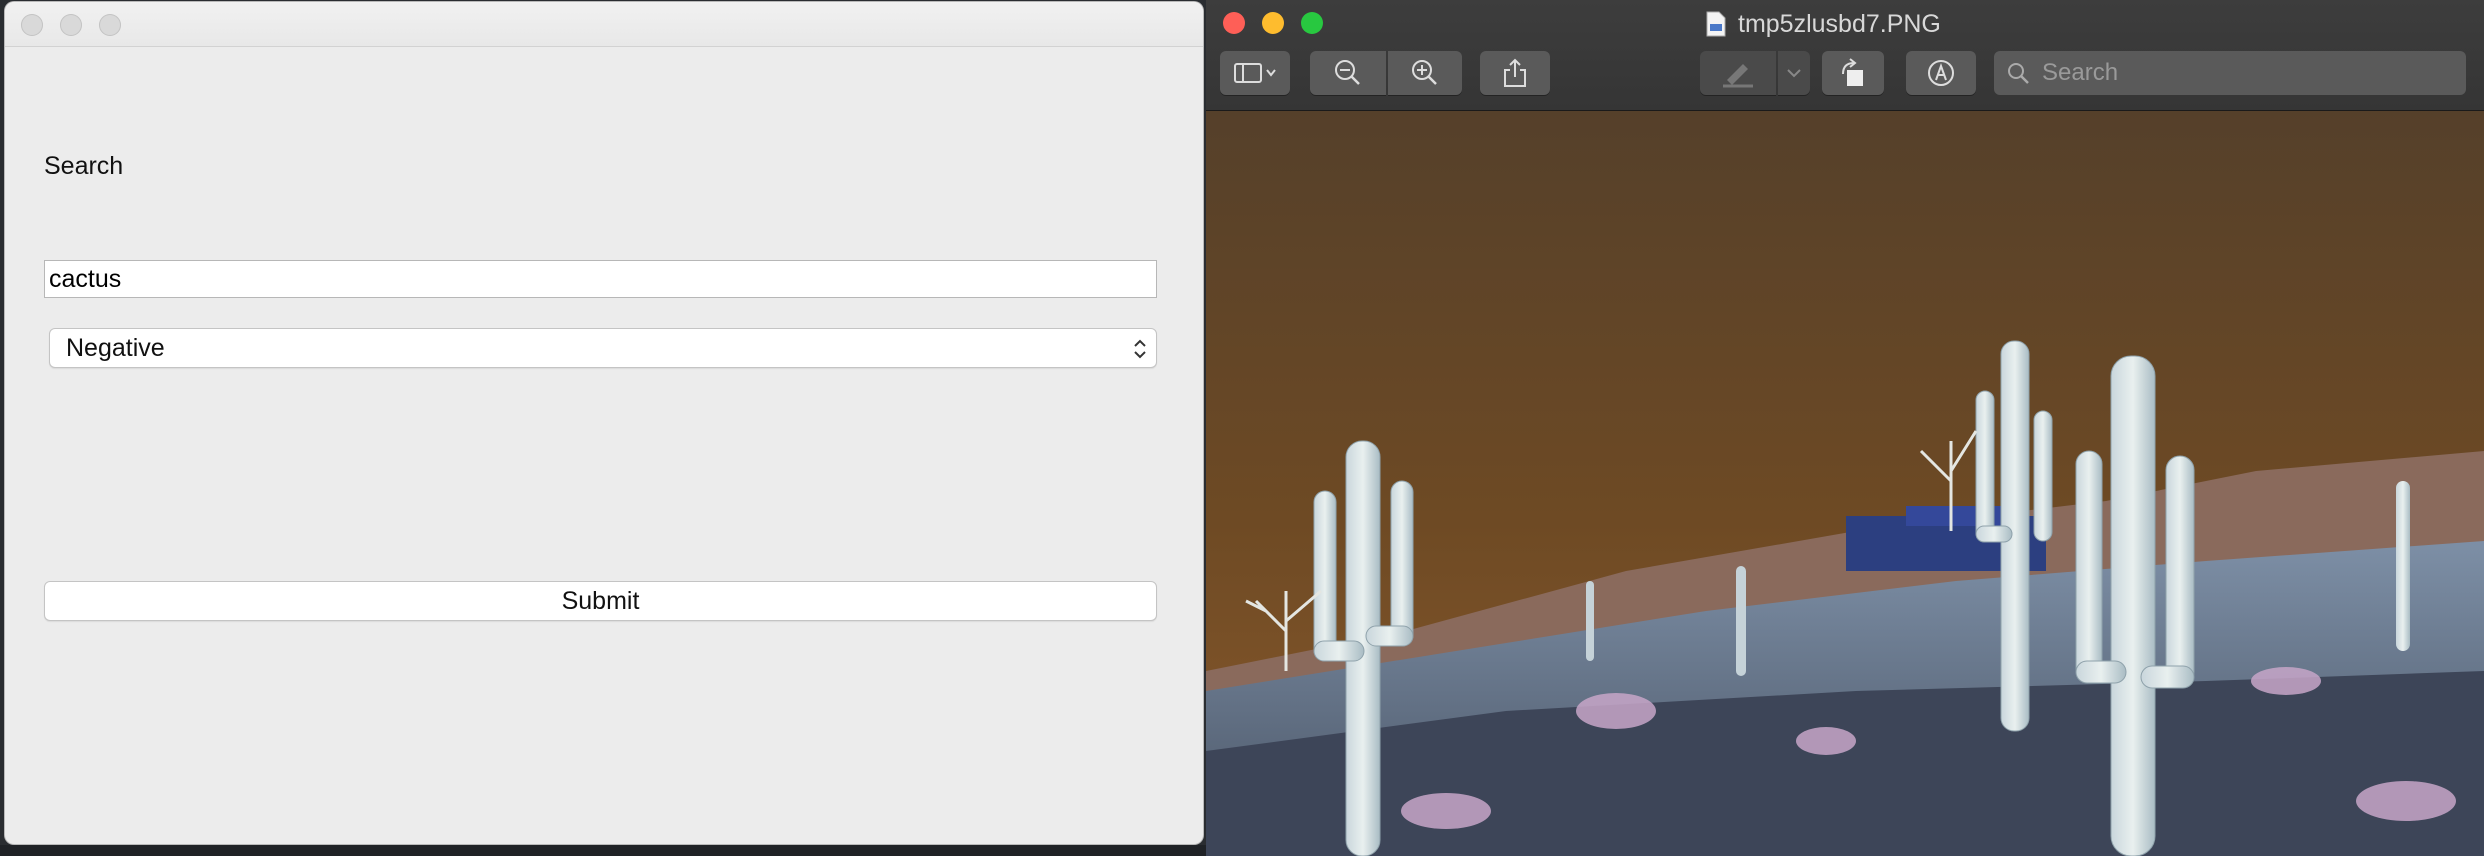 Image resolution: width=2484 pixels, height=856 pixels. I want to click on sidebar-button, so click(1255, 73).